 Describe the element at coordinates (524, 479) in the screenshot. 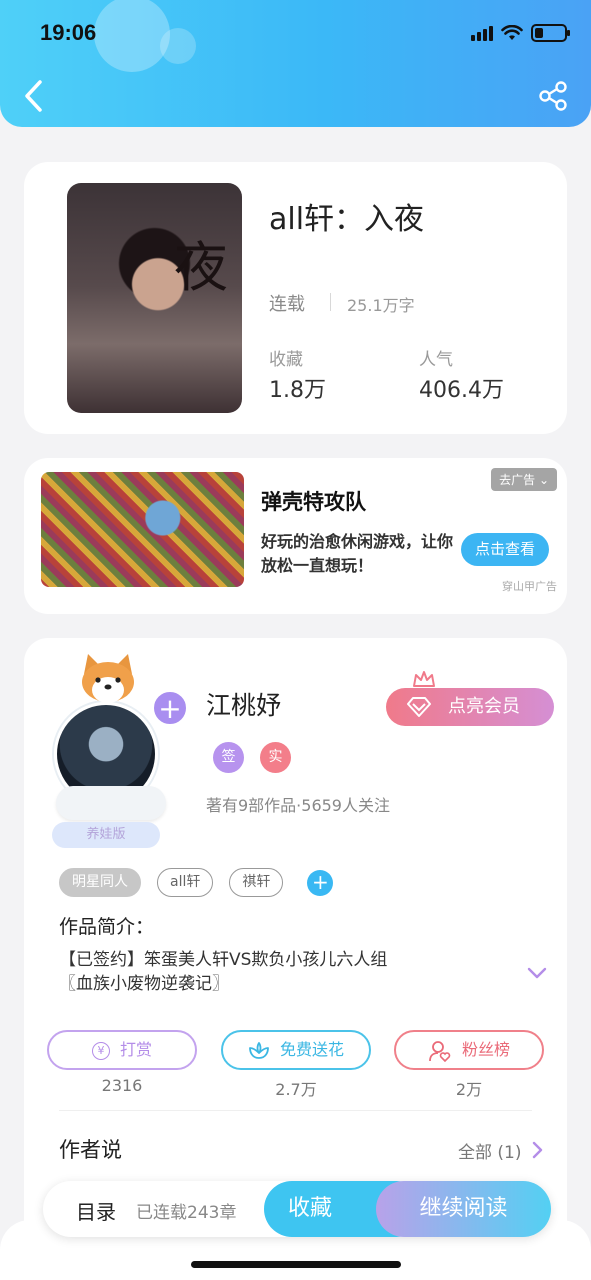

I see `remove-ad-button: 去广告 ⌄` at that location.